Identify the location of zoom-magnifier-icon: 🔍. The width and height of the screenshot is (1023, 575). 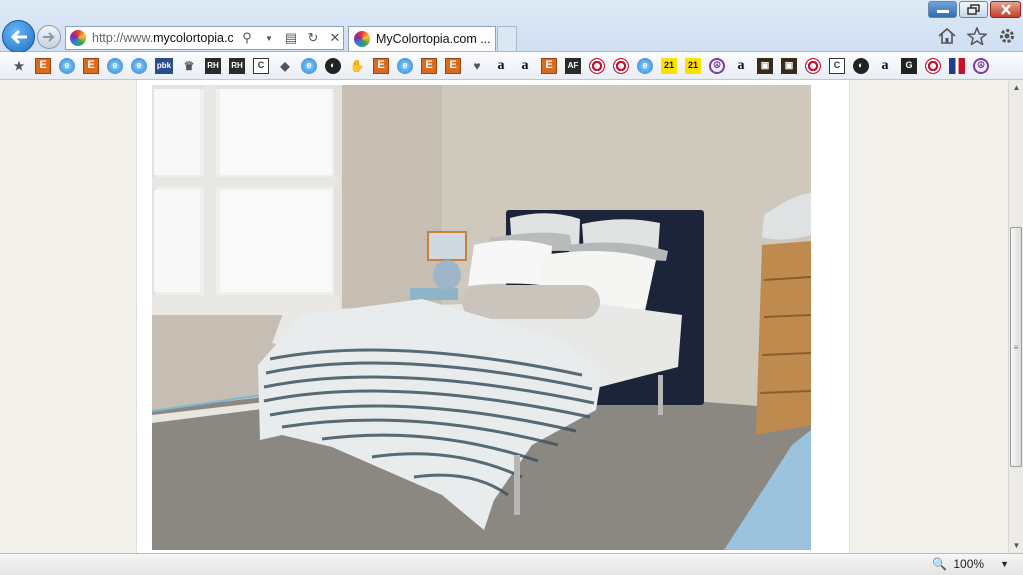
(939, 564).